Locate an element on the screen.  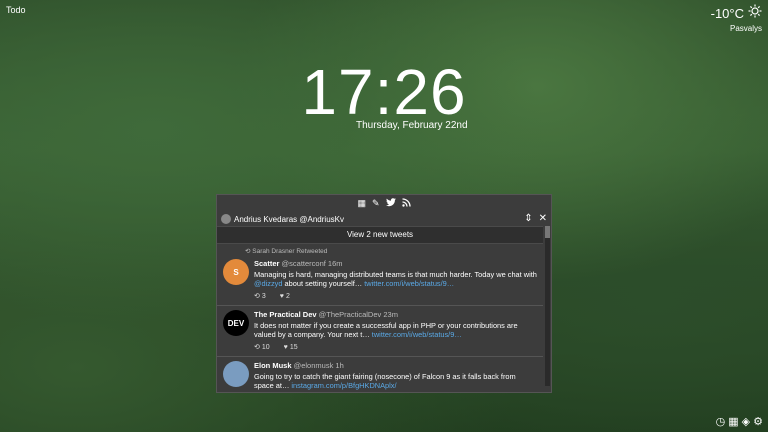
tweet-author: Scatter is located at coordinates (266, 263).